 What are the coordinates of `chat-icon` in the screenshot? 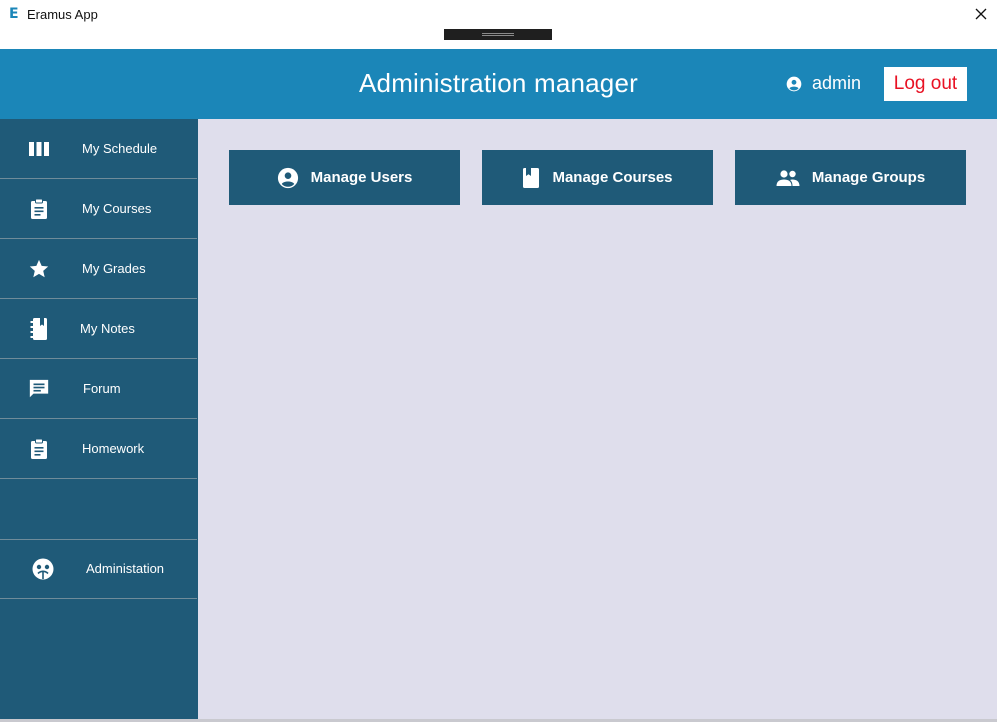 It's located at (39, 389).